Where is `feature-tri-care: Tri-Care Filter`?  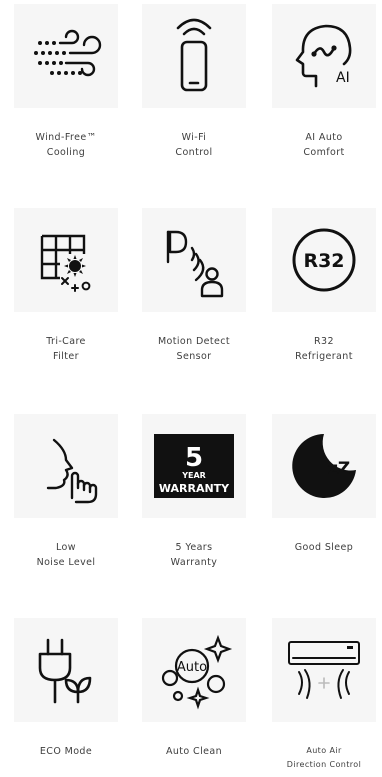
feature-tri-care: Tri-Care Filter is located at coordinates (66, 286).